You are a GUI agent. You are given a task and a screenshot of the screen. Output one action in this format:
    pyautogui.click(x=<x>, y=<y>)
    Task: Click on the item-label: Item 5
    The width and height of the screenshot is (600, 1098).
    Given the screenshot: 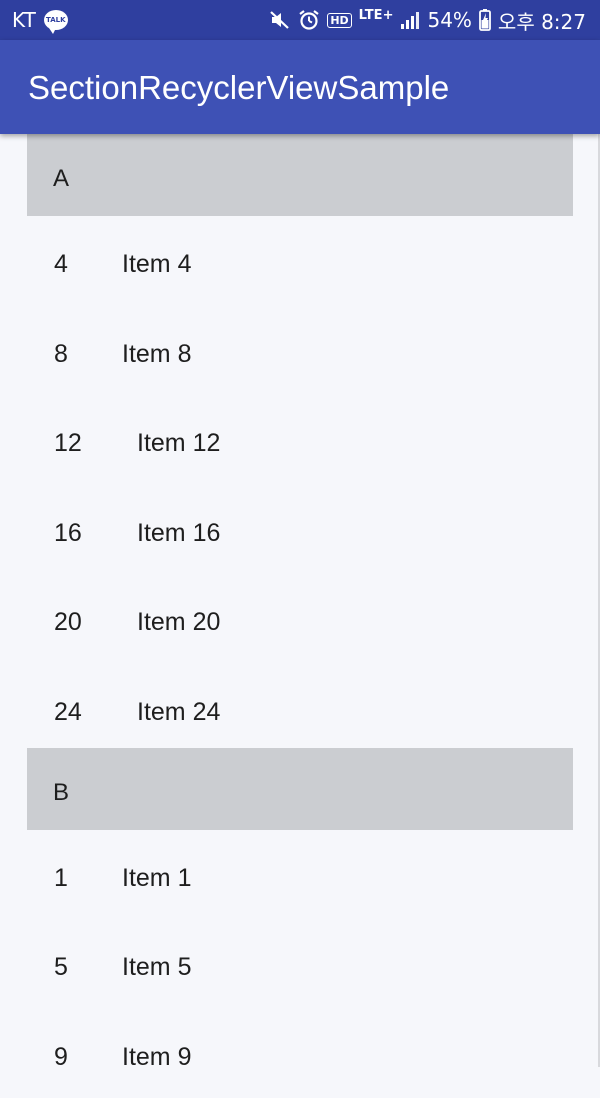 What is the action you would take?
    pyautogui.click(x=156, y=967)
    